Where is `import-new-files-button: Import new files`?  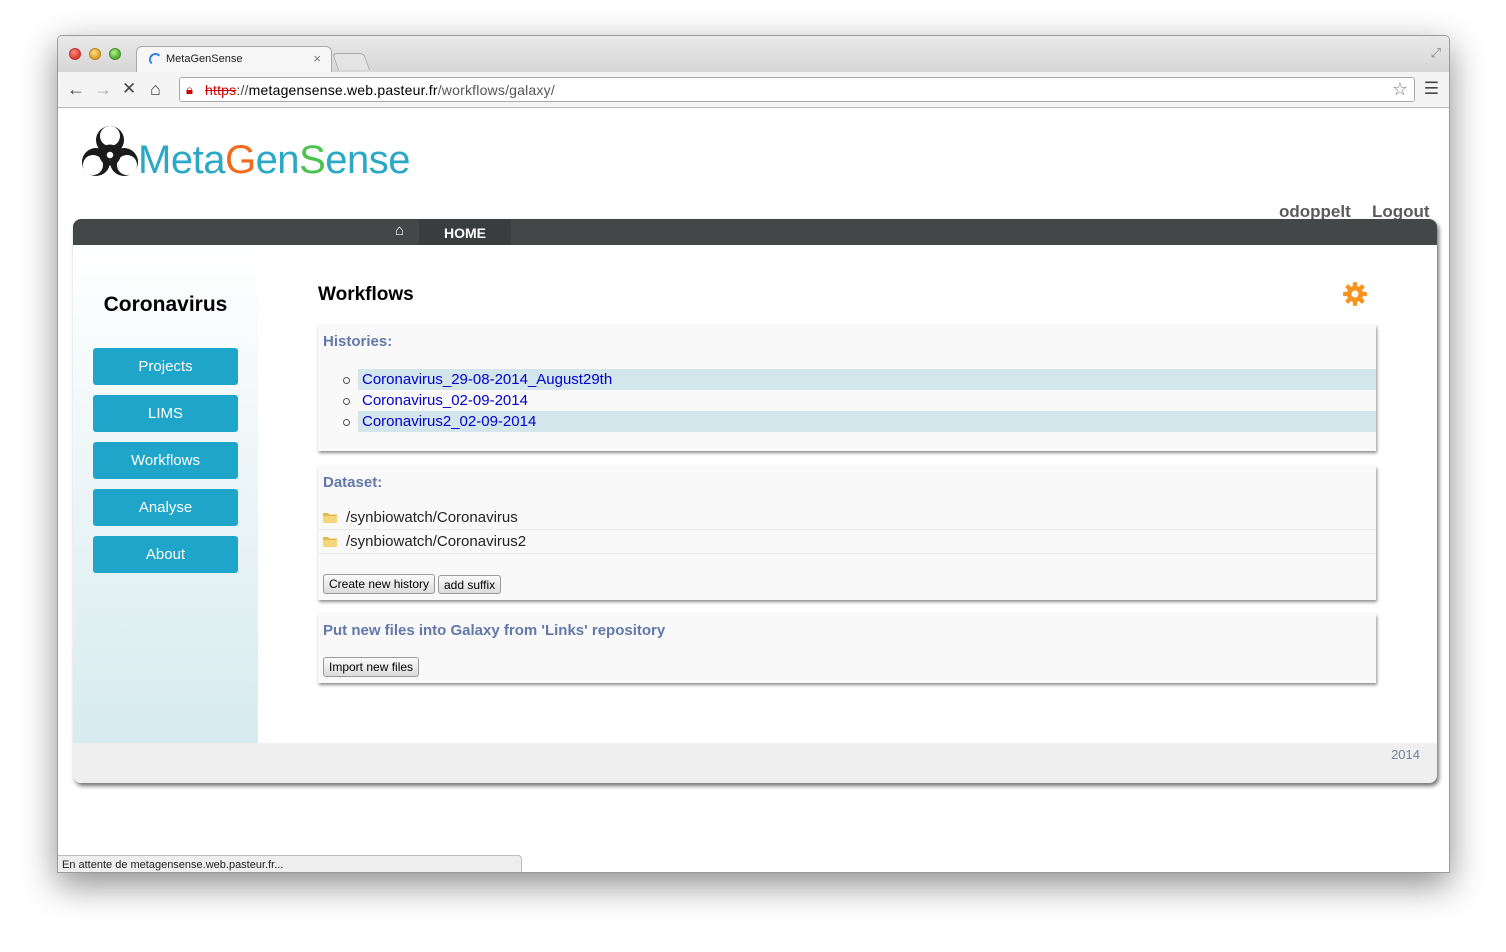
import-new-files-button: Import new files is located at coordinates (371, 667).